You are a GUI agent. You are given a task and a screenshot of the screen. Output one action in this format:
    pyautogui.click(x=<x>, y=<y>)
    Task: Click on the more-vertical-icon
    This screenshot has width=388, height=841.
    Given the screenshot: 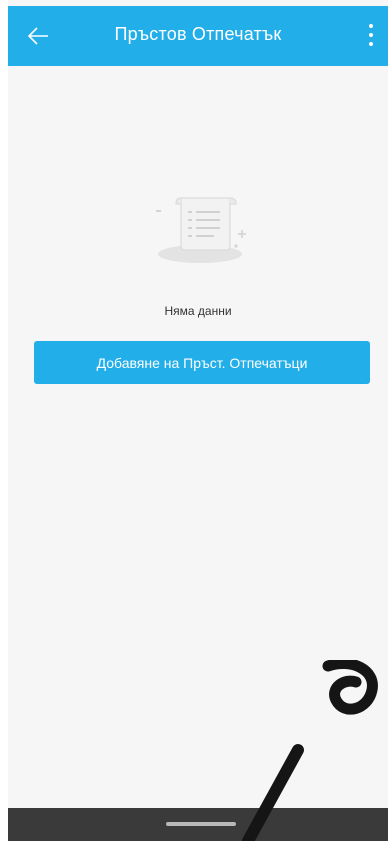 What is the action you would take?
    pyautogui.click(x=371, y=35)
    